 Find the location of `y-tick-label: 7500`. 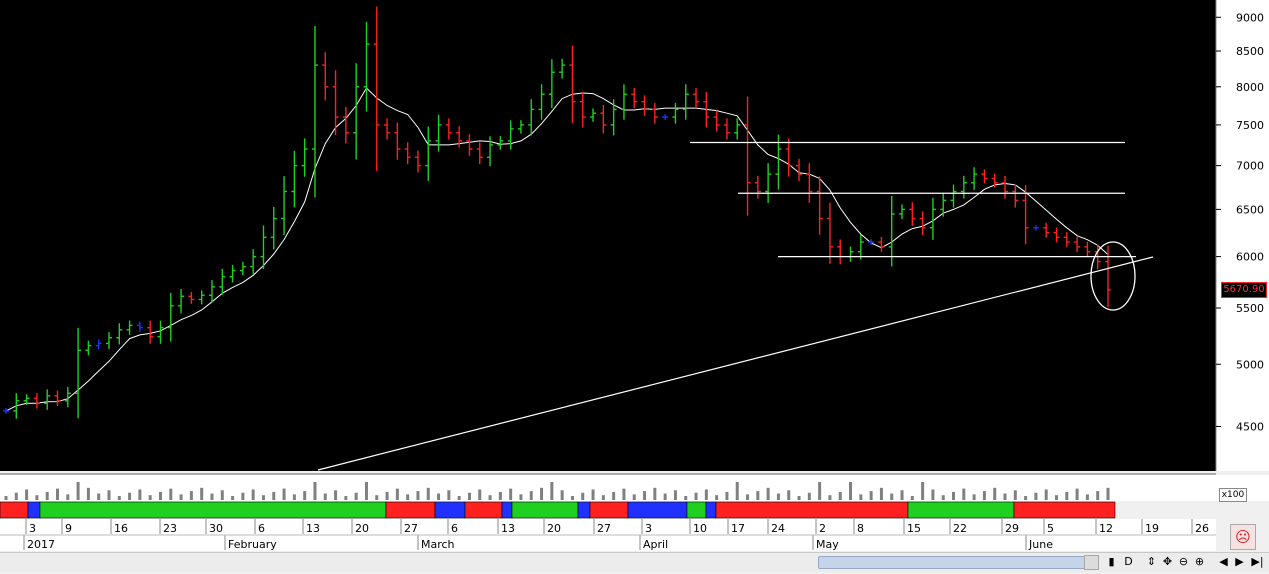

y-tick-label: 7500 is located at coordinates (1250, 125).